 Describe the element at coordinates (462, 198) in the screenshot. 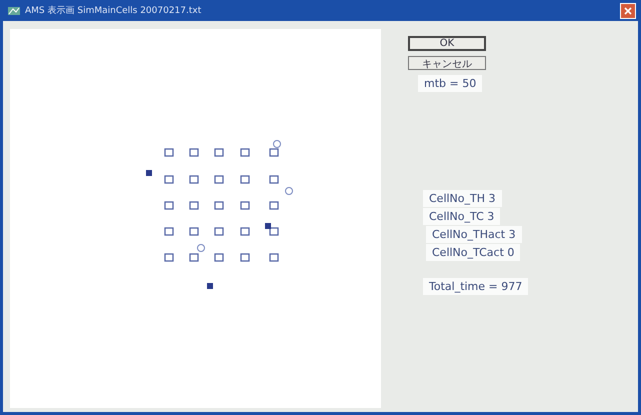

I see `counter-label: CellNo_TH 3` at that location.